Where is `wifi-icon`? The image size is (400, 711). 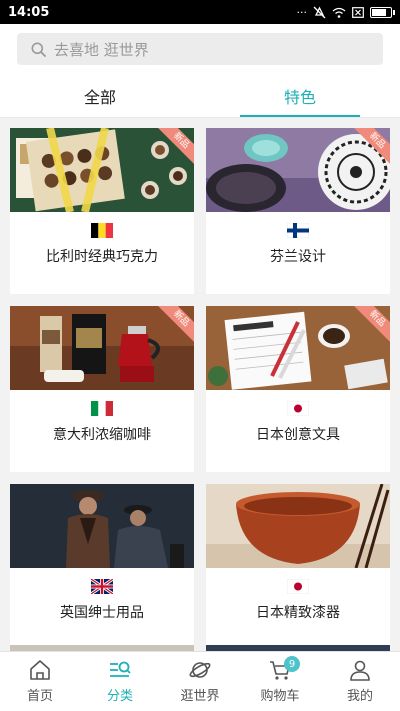 wifi-icon is located at coordinates (339, 12).